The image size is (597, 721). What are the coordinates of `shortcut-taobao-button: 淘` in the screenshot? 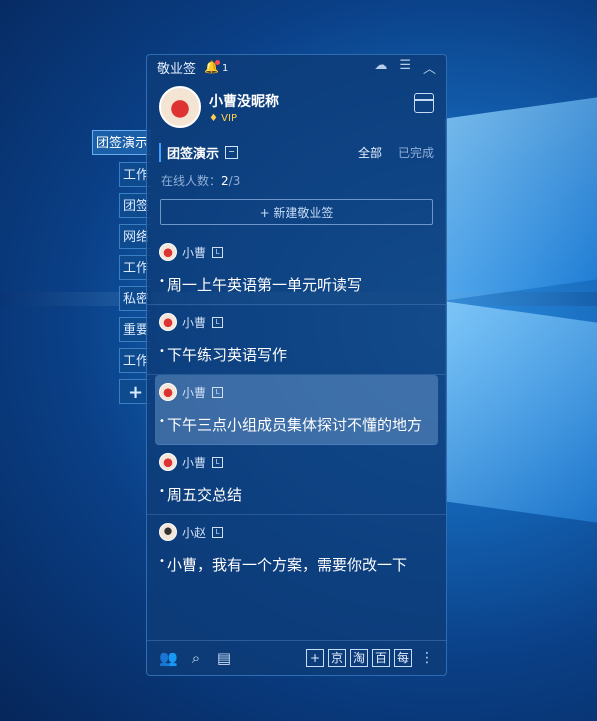 It's located at (359, 658).